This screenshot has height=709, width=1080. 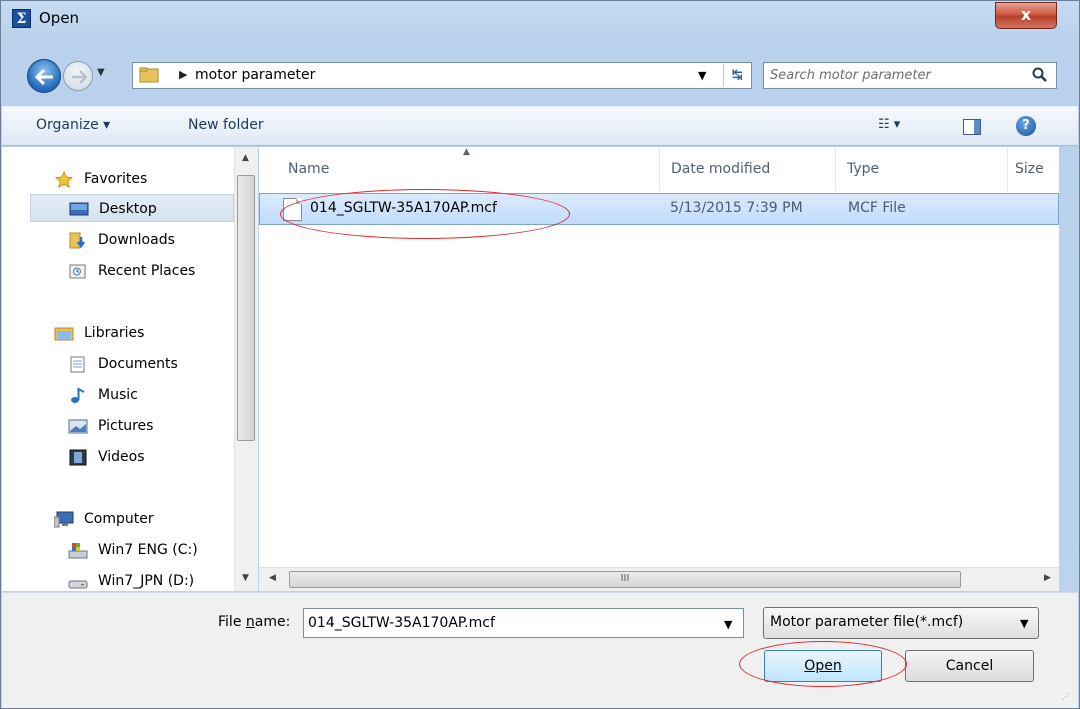 I want to click on address-dropdown-icon: ▼, so click(x=702, y=75).